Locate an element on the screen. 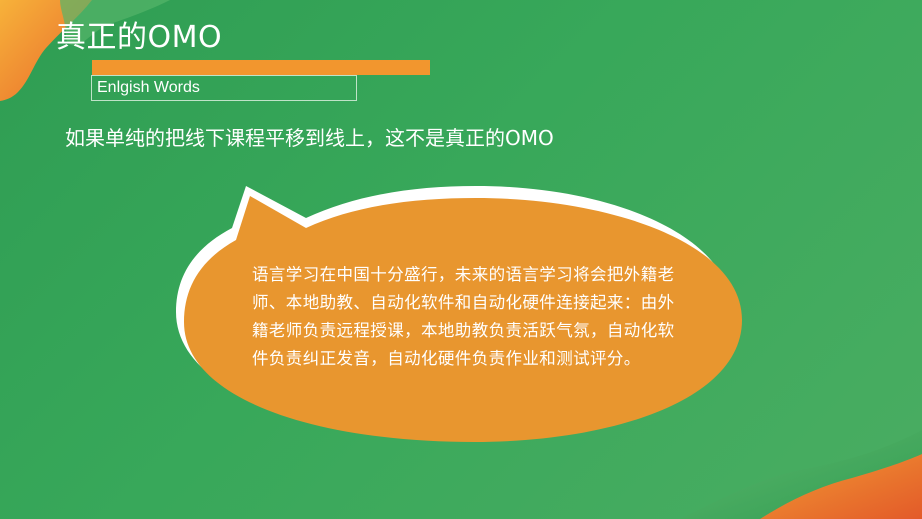  slide-title: 真正的OMO is located at coordinates (139, 37).